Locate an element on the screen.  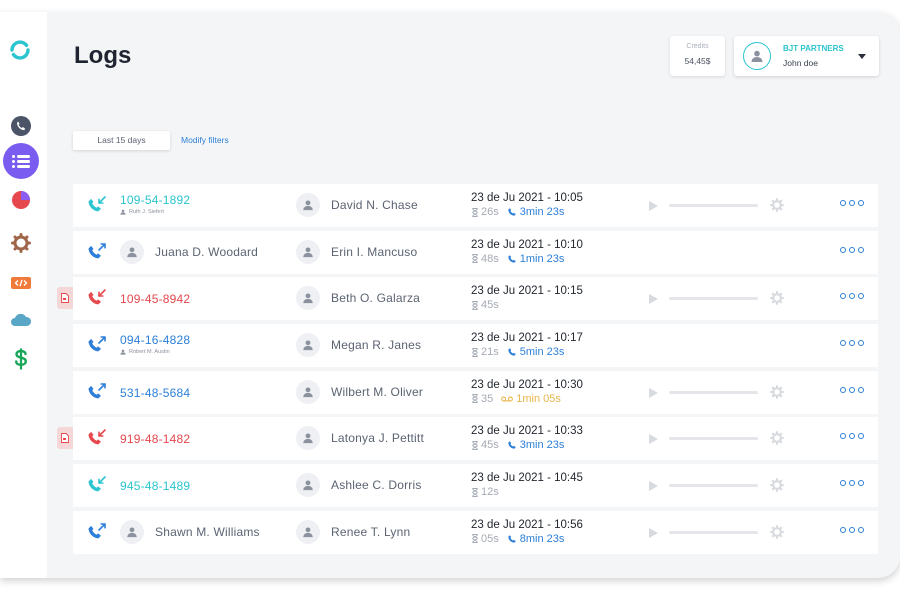
credits-value: 54,45$ is located at coordinates (697, 61).